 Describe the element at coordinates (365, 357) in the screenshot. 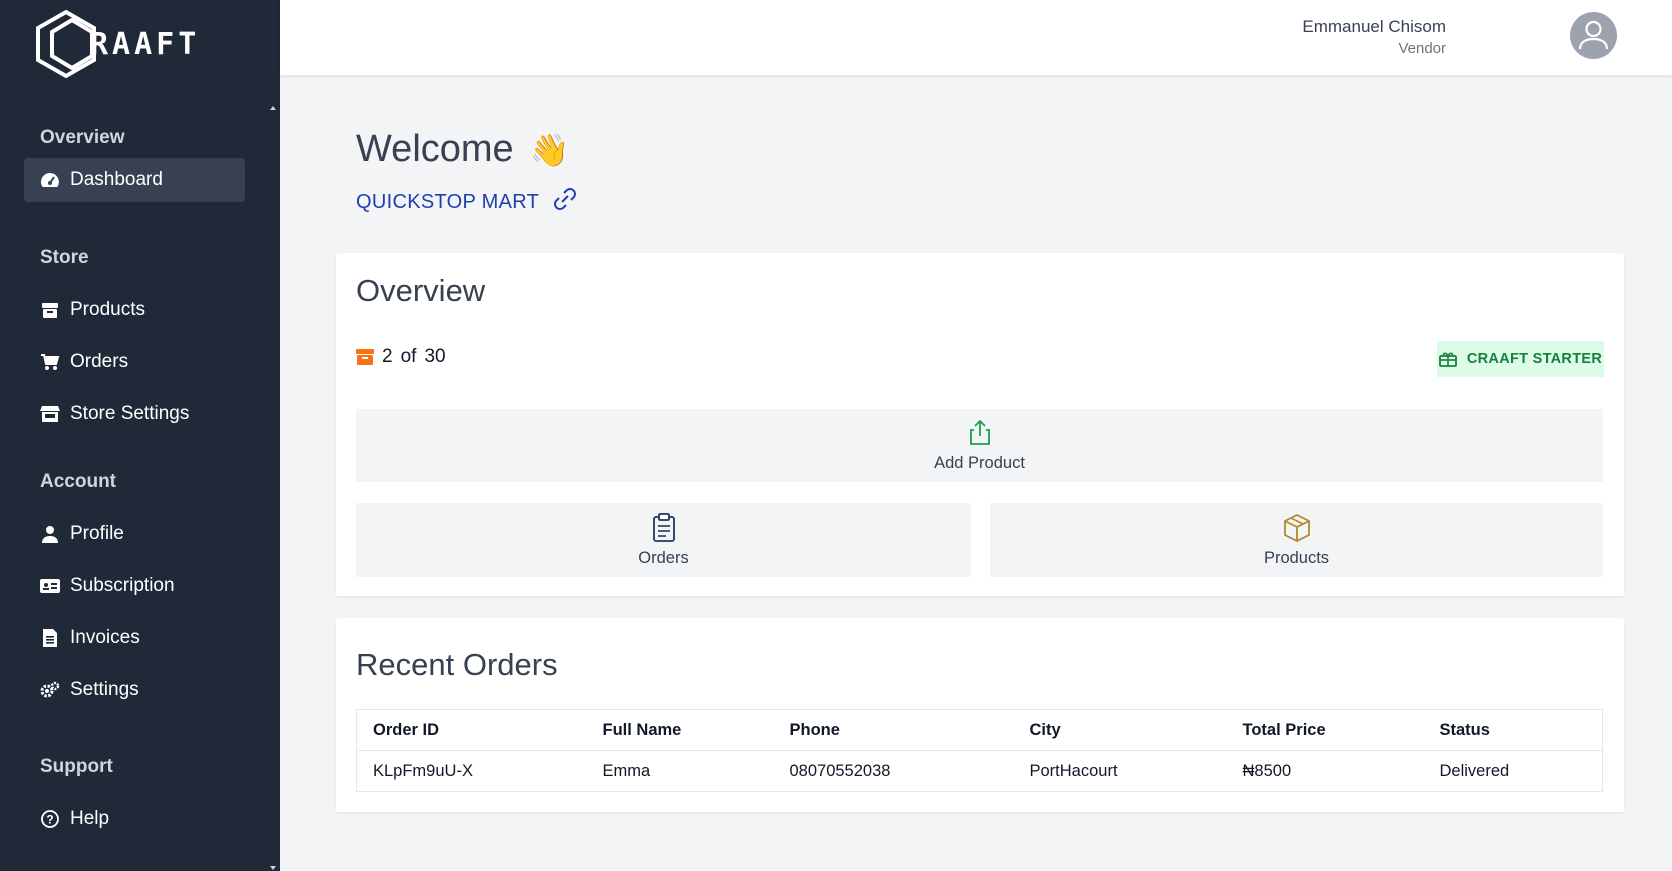

I see `box-count-icon` at that location.